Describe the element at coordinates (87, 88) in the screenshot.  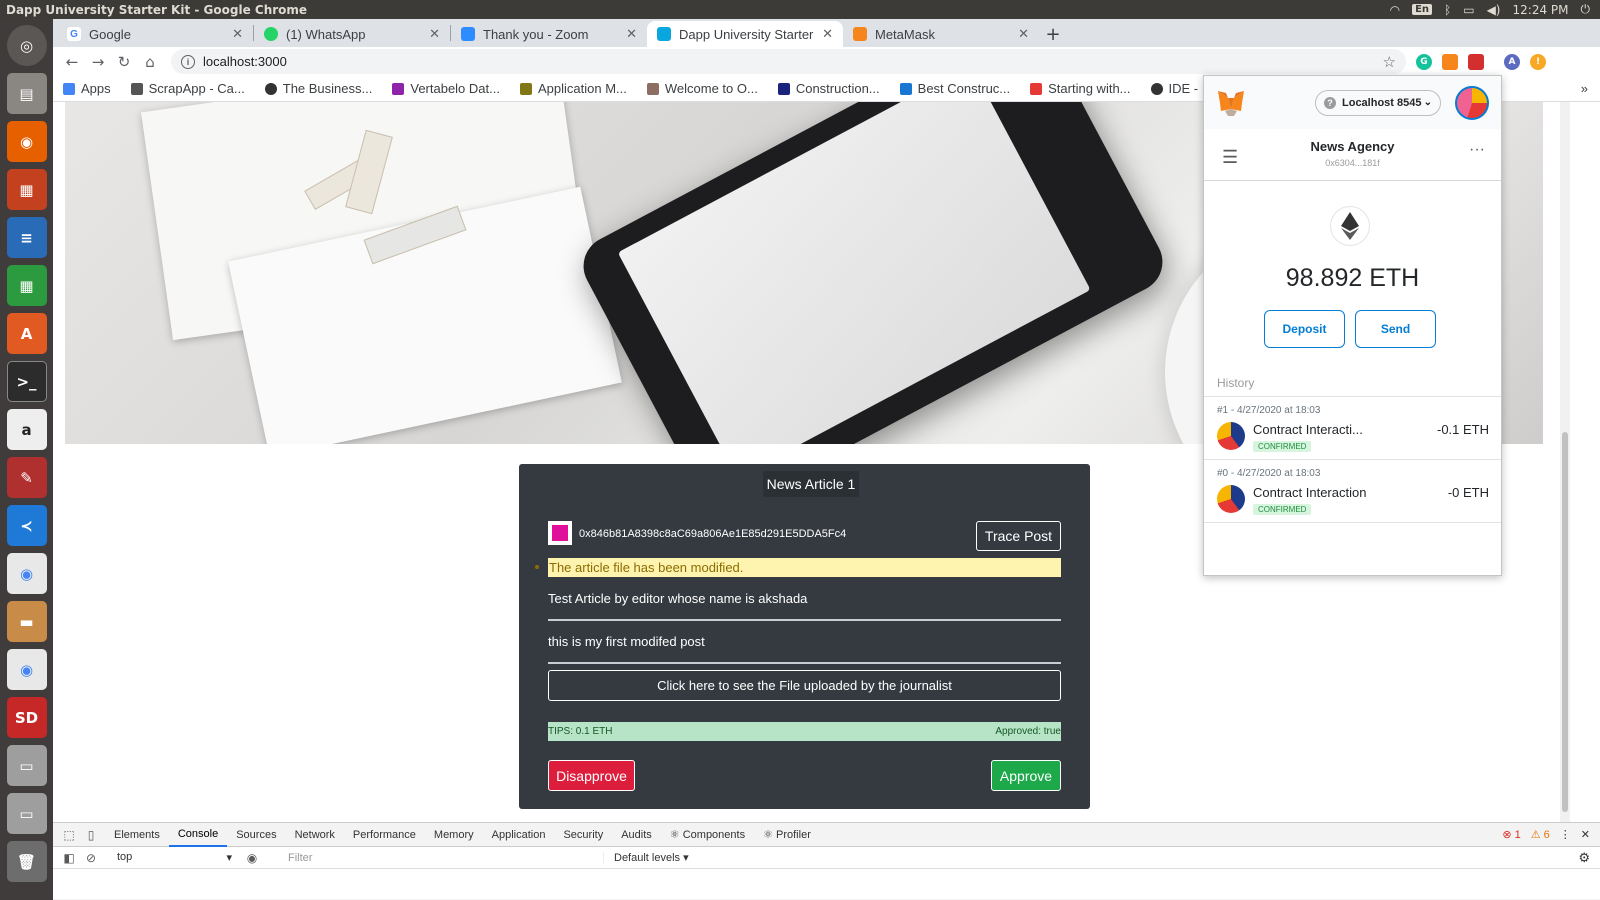
I see `bookmark-apps: Apps` at that location.